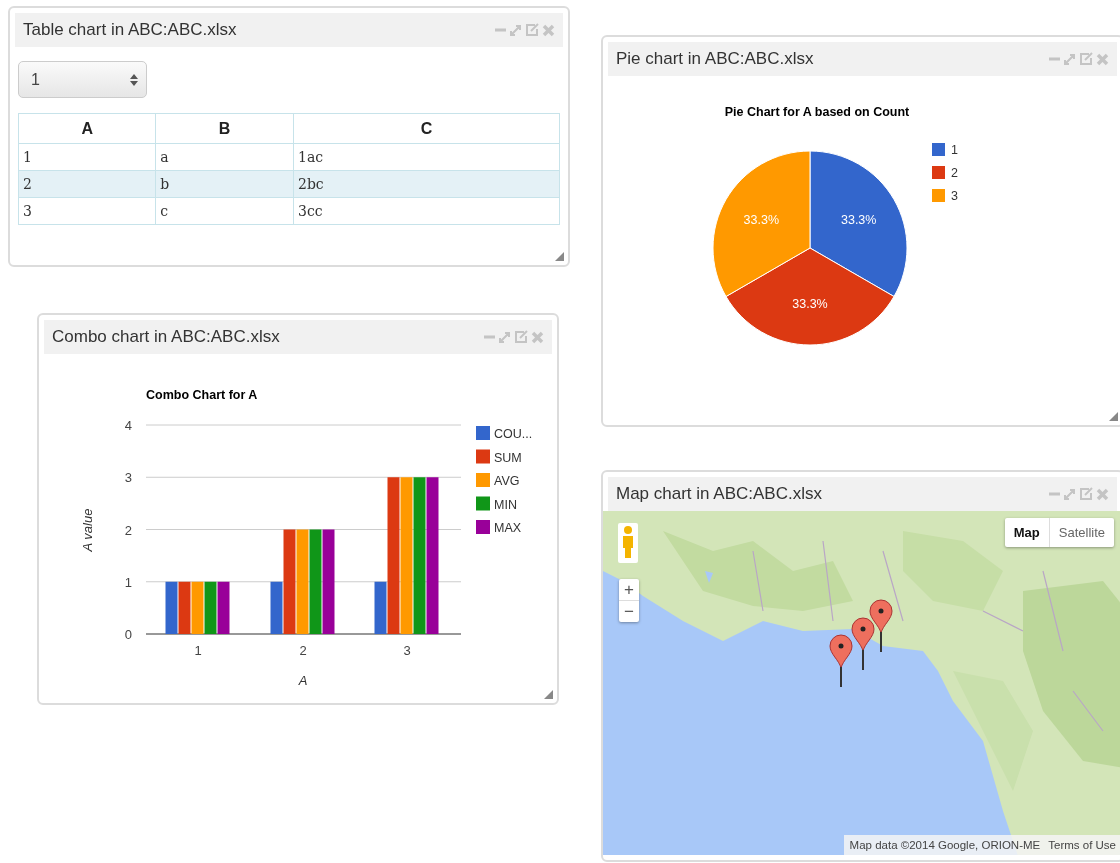 This screenshot has width=1120, height=863. What do you see at coordinates (426, 211) in the screenshot?
I see `table-cell: 3cc` at bounding box center [426, 211].